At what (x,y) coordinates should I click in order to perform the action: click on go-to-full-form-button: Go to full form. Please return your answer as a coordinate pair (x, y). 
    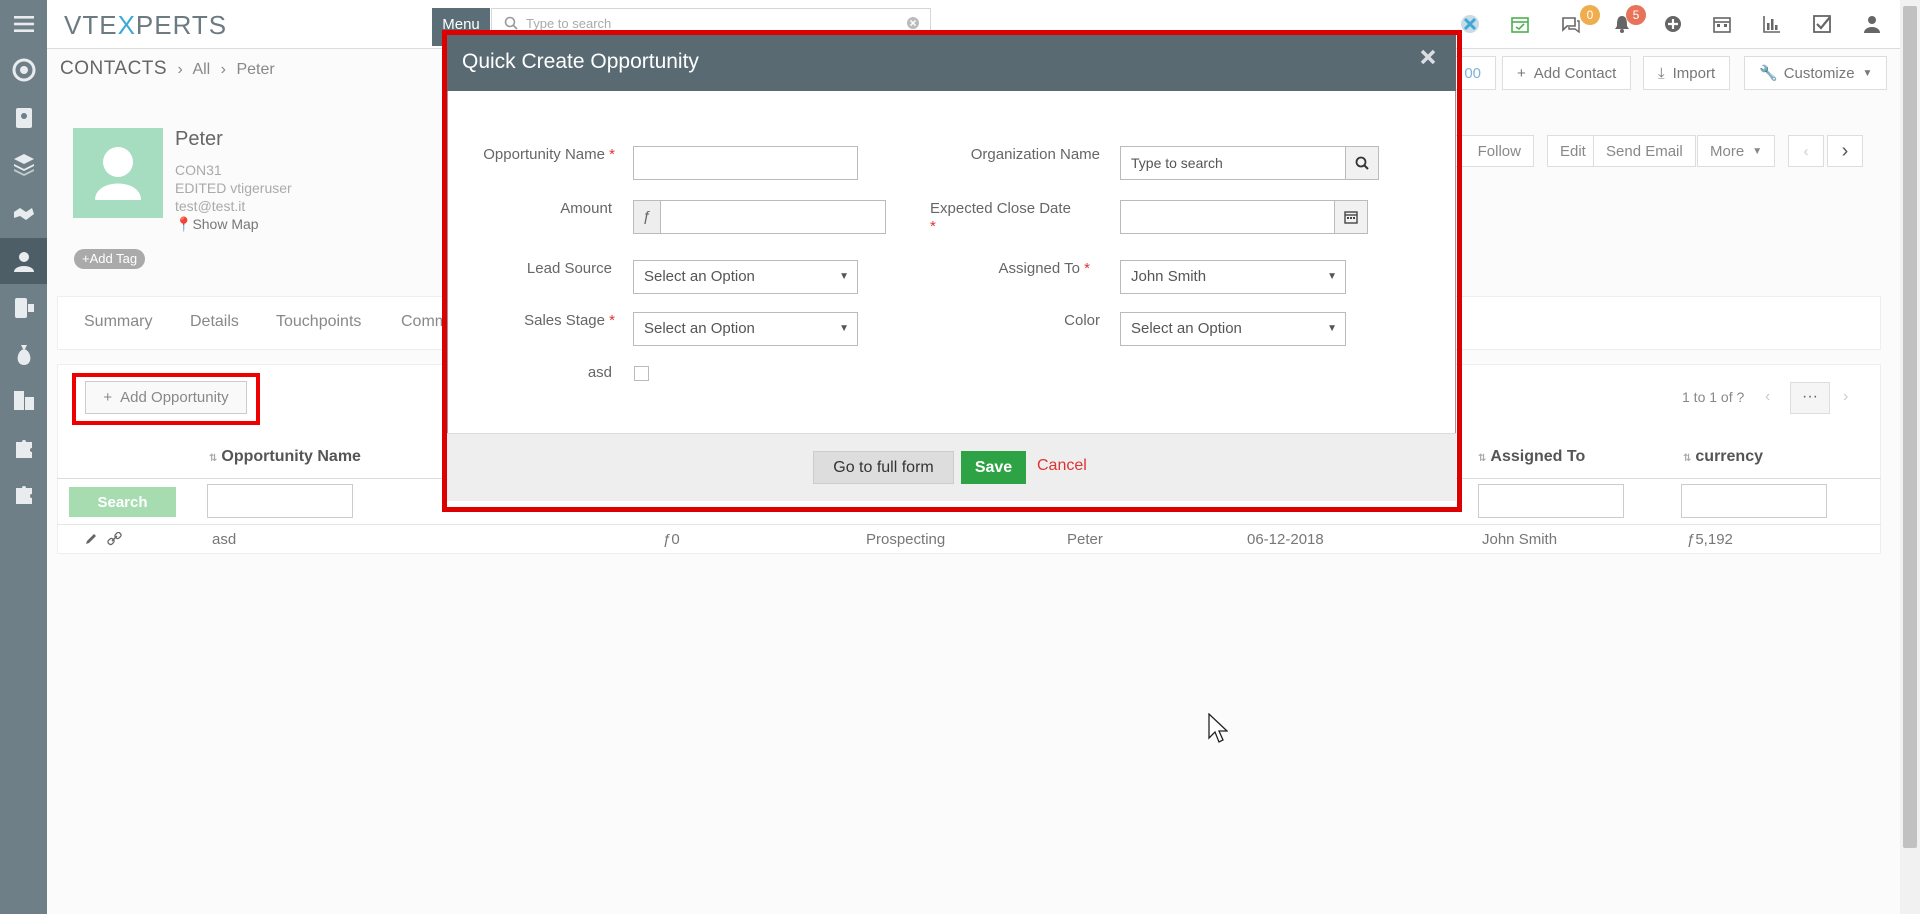
    Looking at the image, I should click on (883, 467).